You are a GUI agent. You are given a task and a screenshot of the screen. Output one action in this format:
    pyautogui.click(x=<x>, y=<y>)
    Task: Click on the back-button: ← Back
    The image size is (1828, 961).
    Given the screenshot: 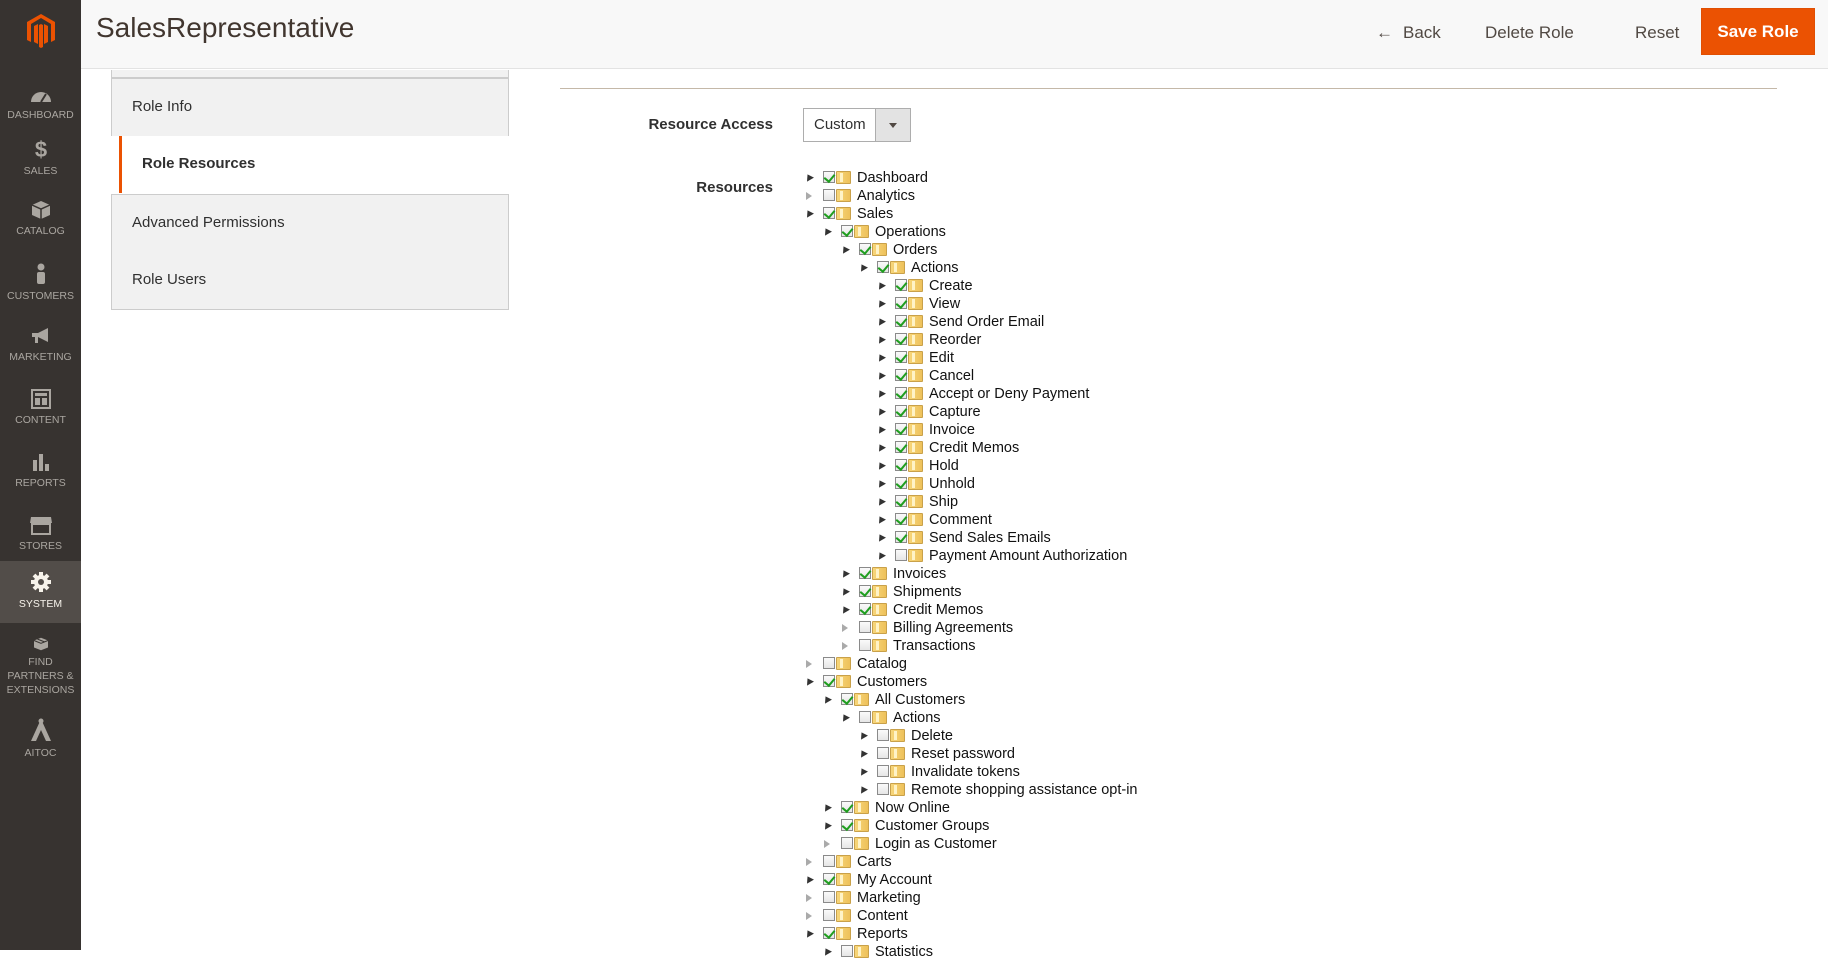 What is the action you would take?
    pyautogui.click(x=1408, y=33)
    